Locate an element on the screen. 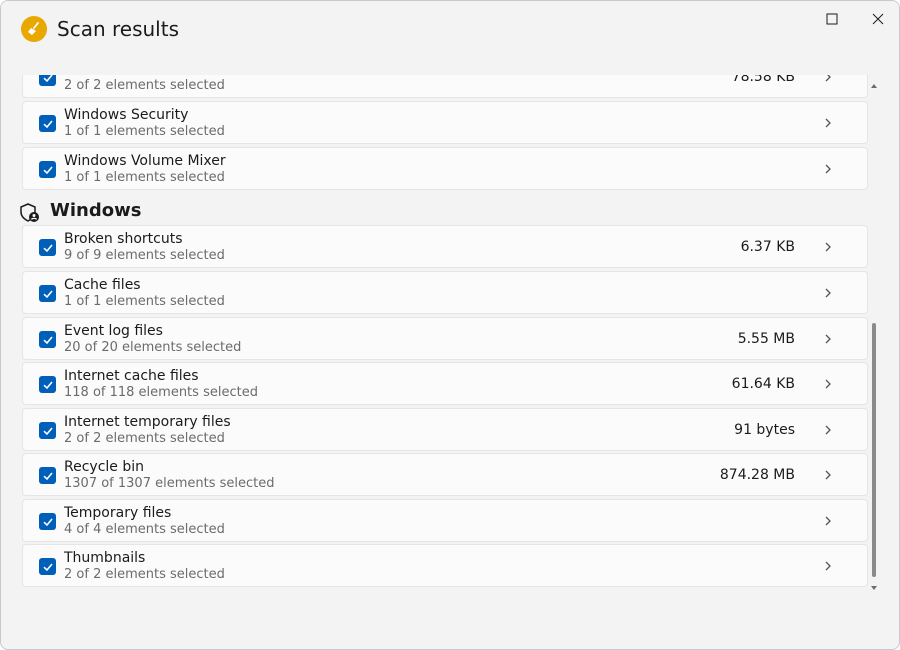 The image size is (900, 650). section-title: Windows is located at coordinates (96, 210).